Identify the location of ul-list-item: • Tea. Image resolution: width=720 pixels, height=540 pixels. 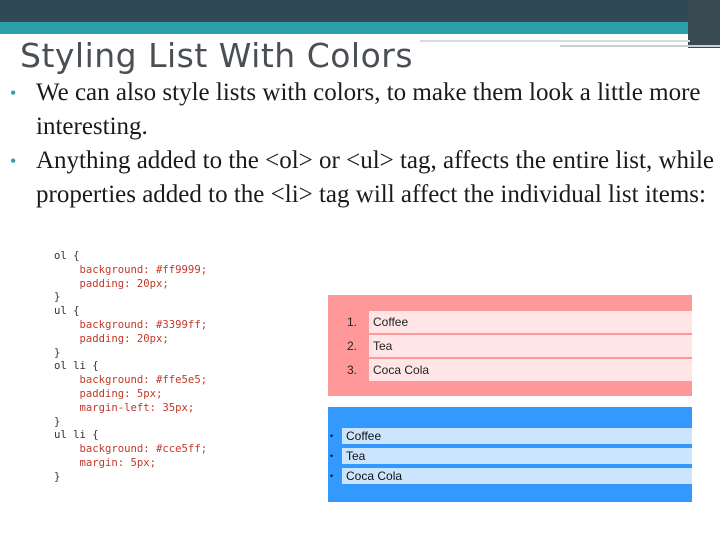
(511, 456).